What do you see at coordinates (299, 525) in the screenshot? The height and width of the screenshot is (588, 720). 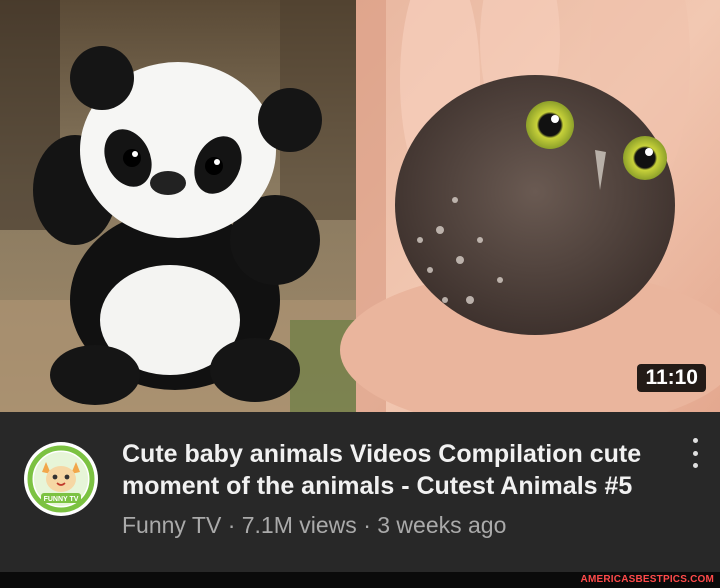 I see `view-count: 7.1M views` at bounding box center [299, 525].